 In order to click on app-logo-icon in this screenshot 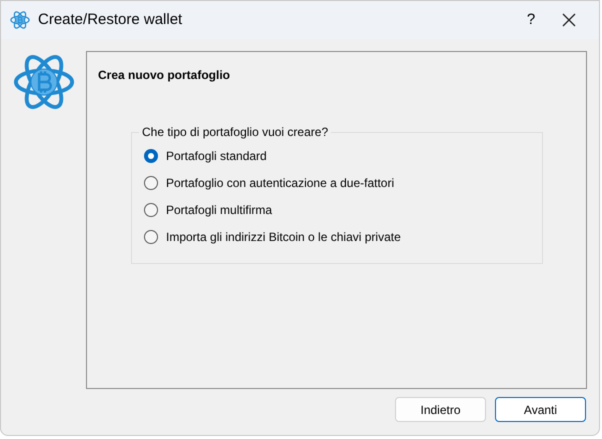, I will do `click(20, 20)`.